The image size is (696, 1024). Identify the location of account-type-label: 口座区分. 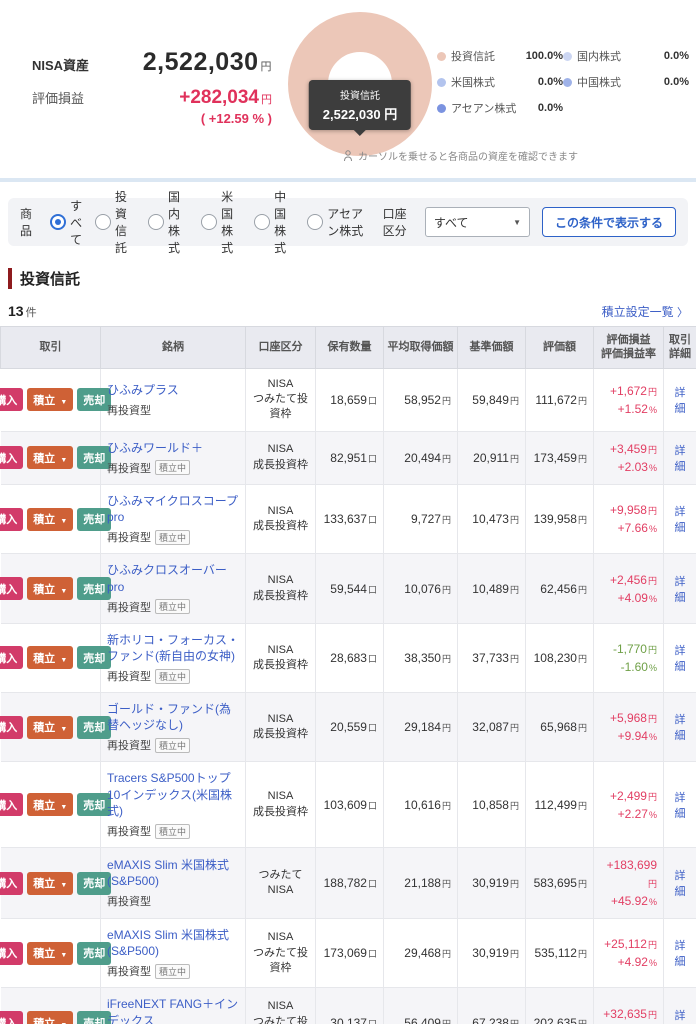
(394, 222).